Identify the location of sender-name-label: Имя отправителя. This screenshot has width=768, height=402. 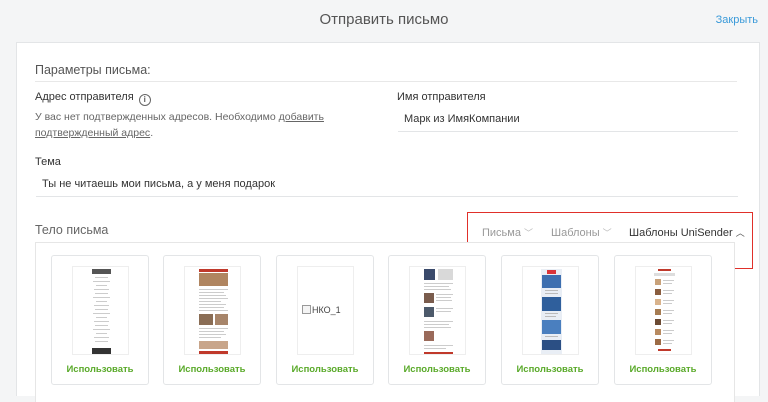
(441, 97).